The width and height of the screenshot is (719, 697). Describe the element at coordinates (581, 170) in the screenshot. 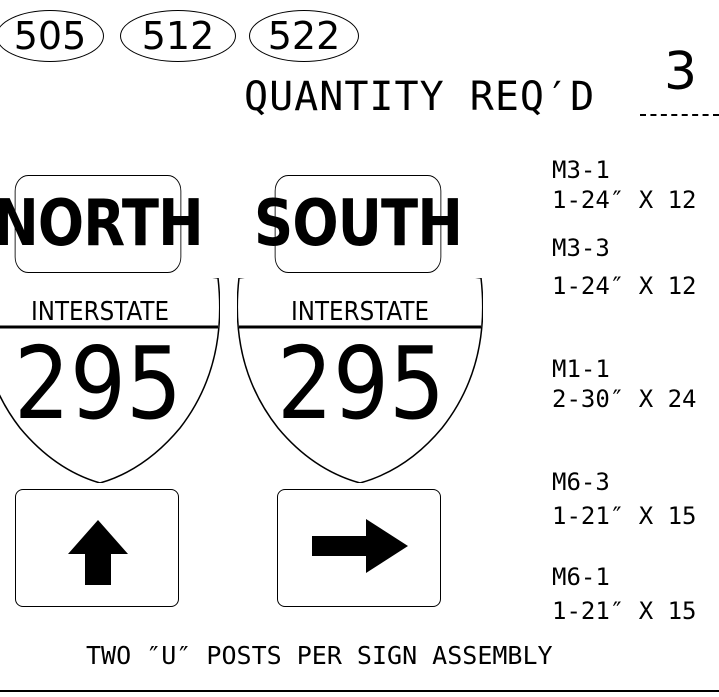

I see `sign-code: M3-1` at that location.